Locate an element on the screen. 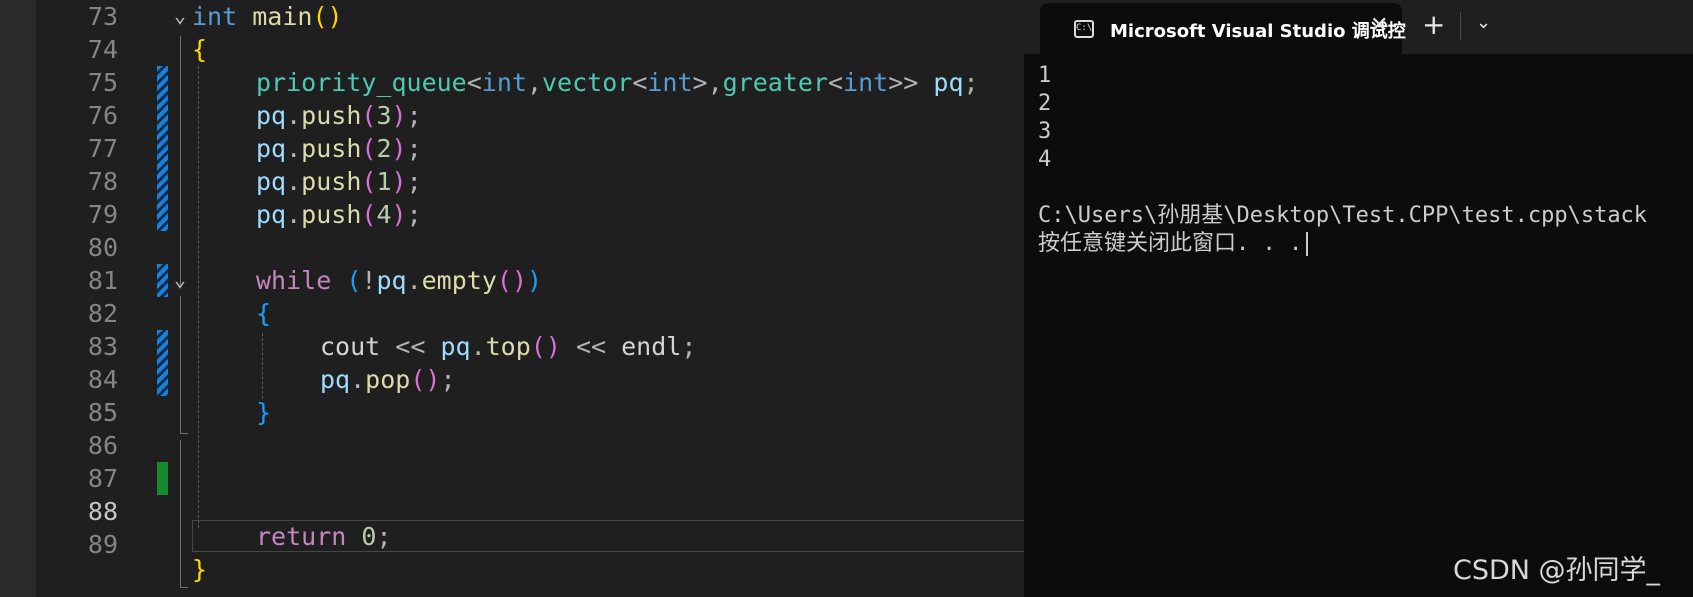 This screenshot has height=597, width=1693. type-name: vector is located at coordinates (587, 82).